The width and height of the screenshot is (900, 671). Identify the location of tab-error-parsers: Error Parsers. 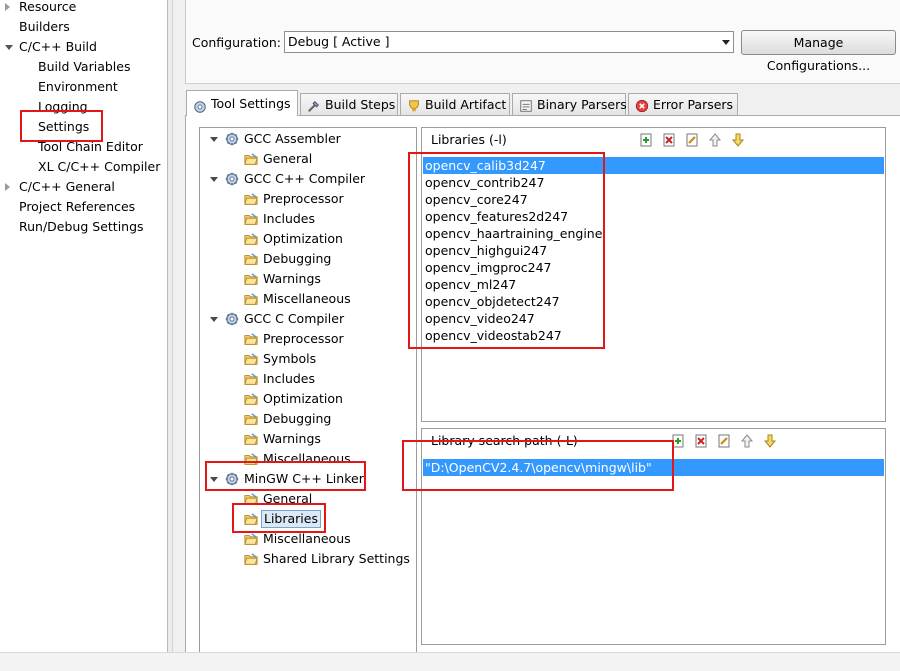
(683, 104).